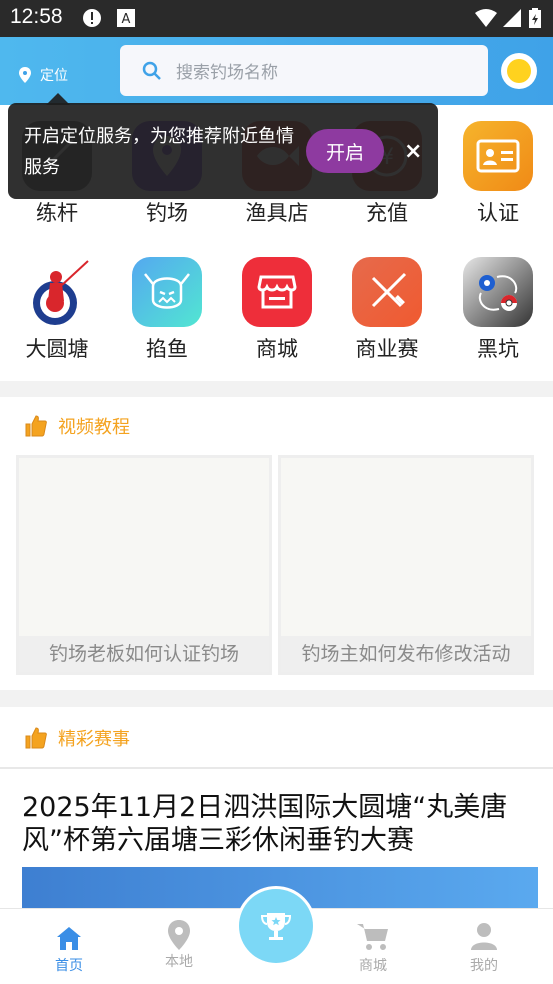 Image resolution: width=553 pixels, height=984 pixels. Describe the element at coordinates (57, 349) in the screenshot. I see `grid-item-label: 大圆塘` at that location.